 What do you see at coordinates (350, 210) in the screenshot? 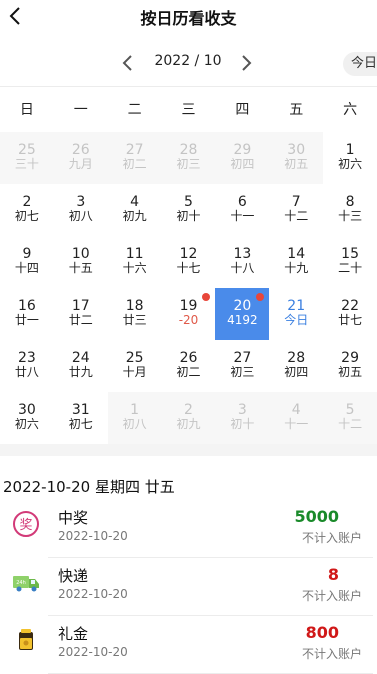
I see `calendar-day-cell: 8 十三` at bounding box center [350, 210].